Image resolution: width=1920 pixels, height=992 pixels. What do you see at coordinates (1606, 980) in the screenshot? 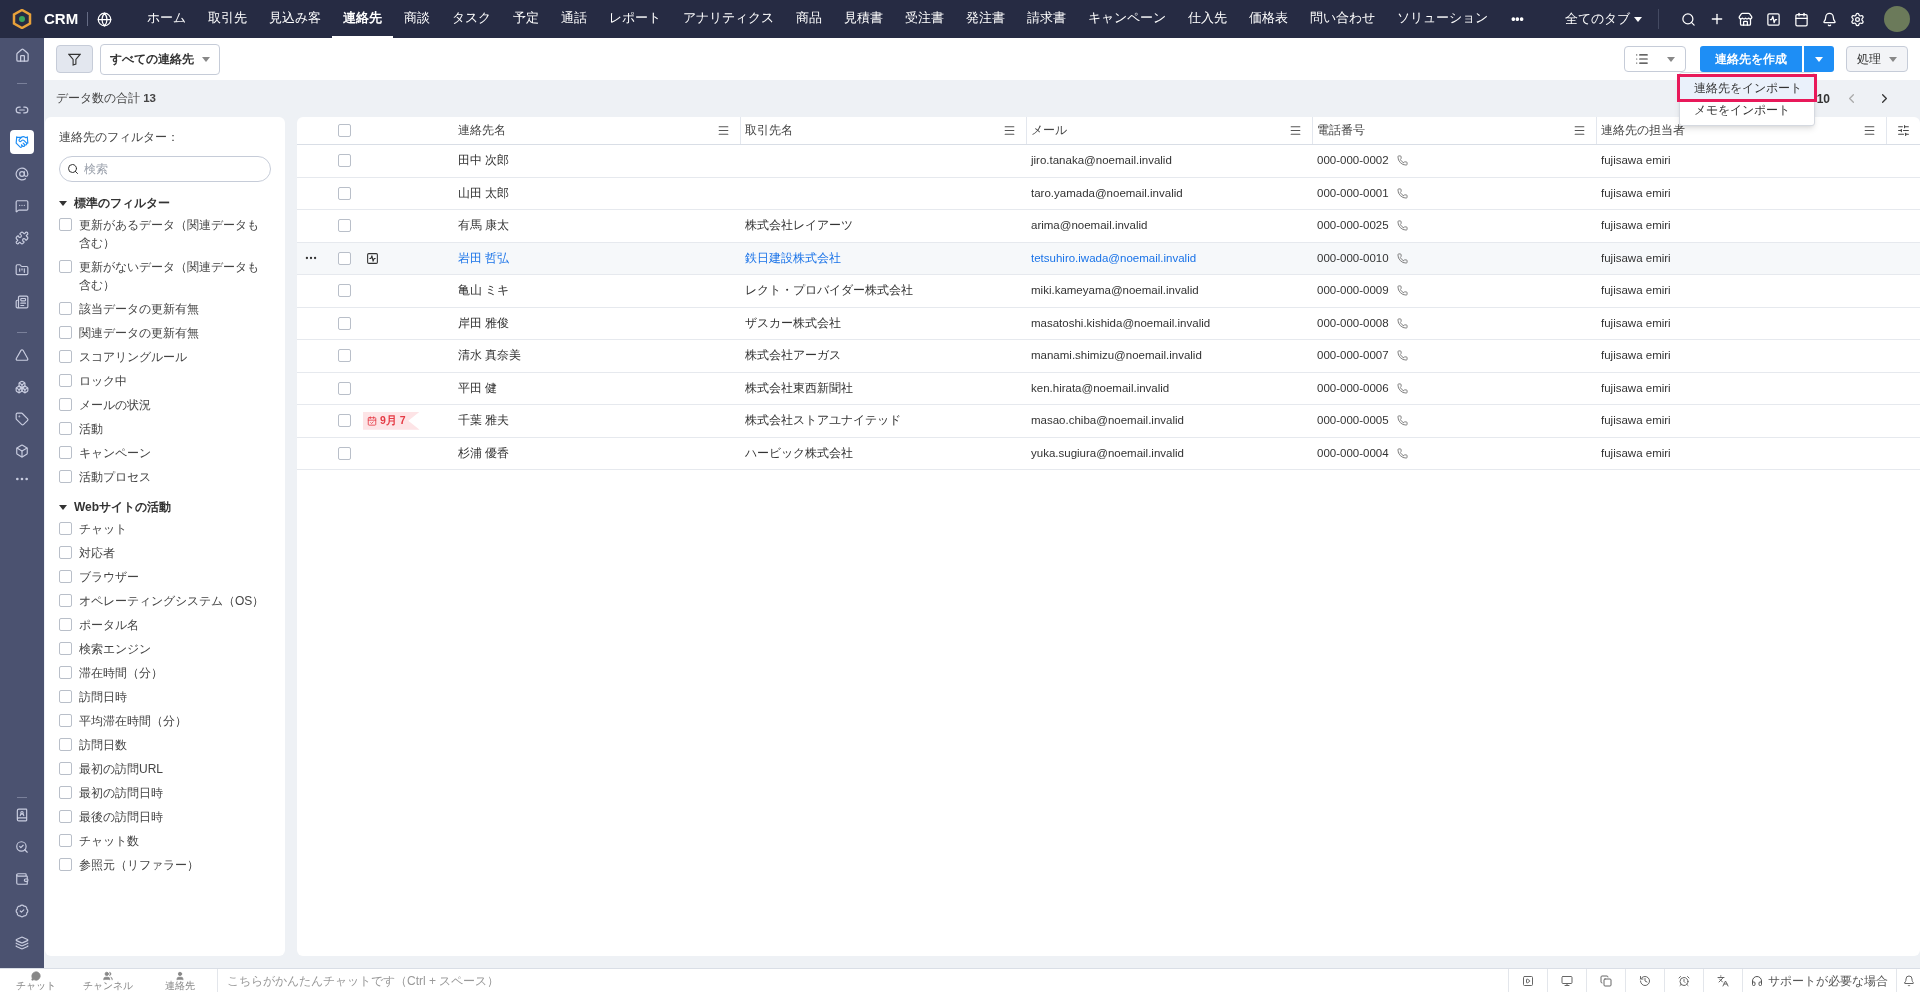
I see `copy-icon` at bounding box center [1606, 980].